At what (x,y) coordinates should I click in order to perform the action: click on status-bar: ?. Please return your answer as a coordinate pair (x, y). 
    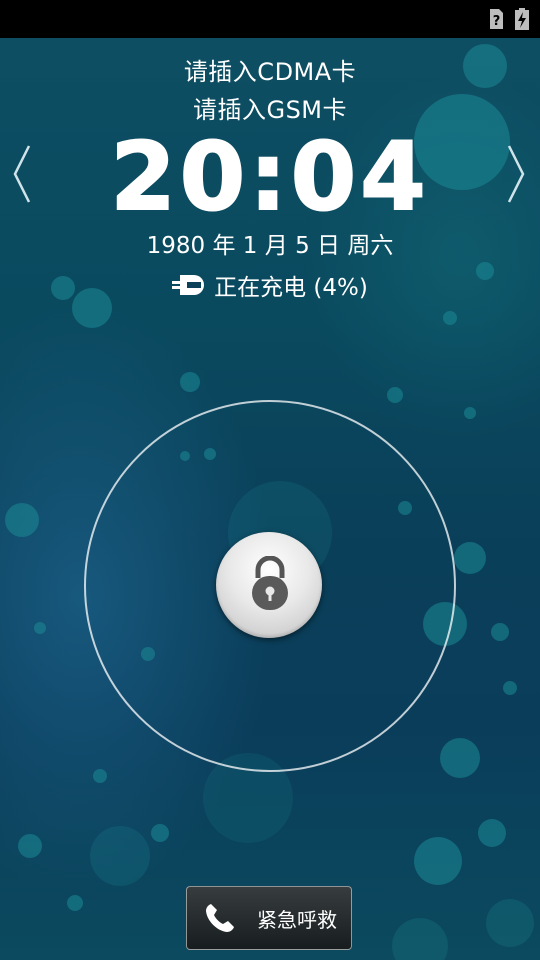
    Looking at the image, I should click on (270, 19).